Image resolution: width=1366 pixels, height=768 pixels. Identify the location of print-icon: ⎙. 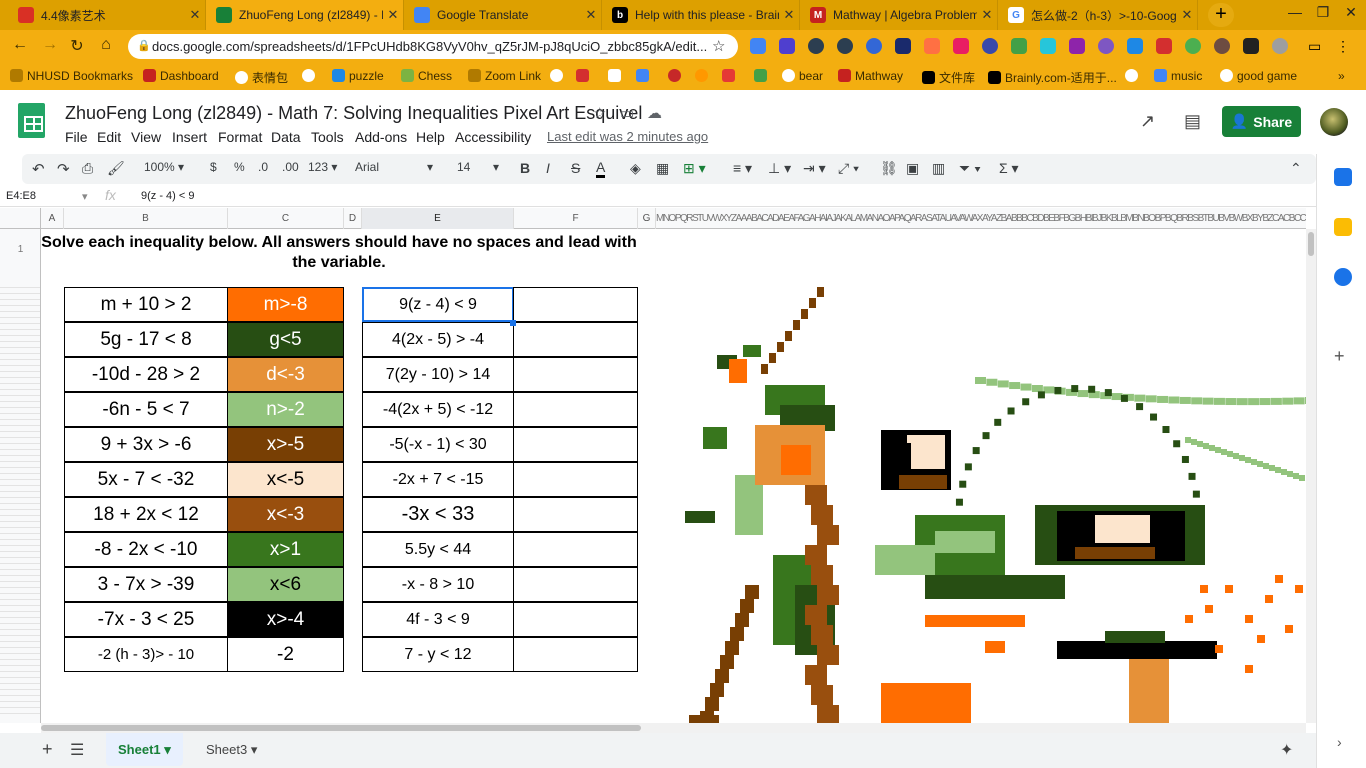
(87, 168).